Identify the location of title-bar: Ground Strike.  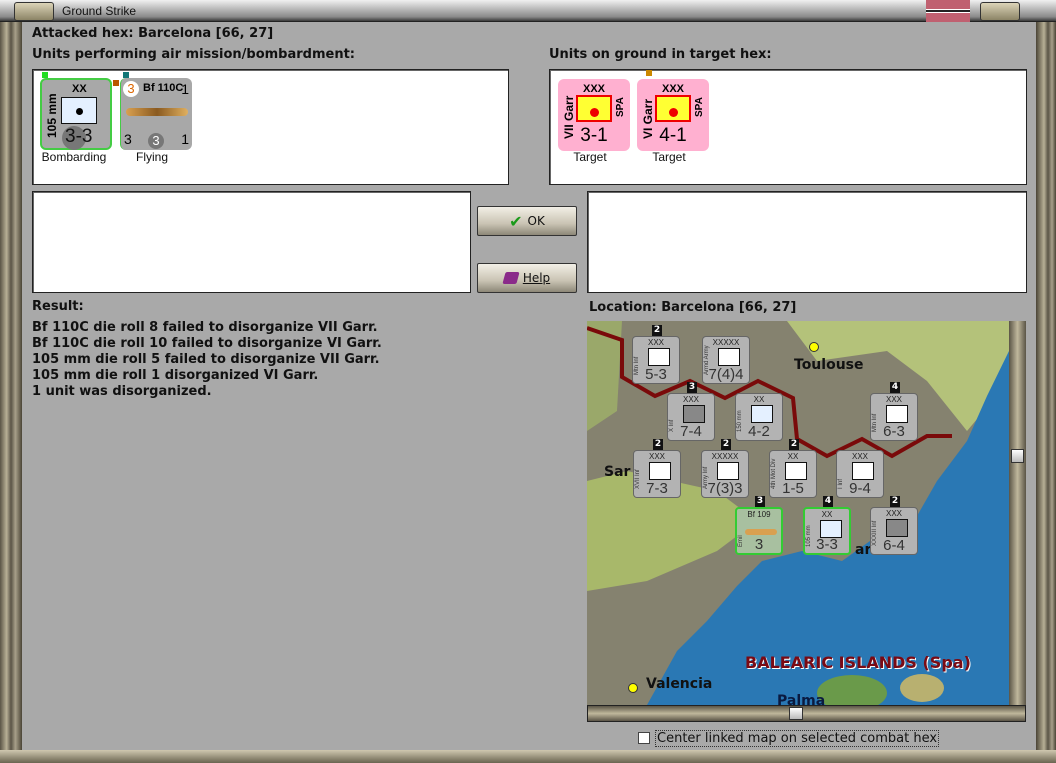
(528, 11).